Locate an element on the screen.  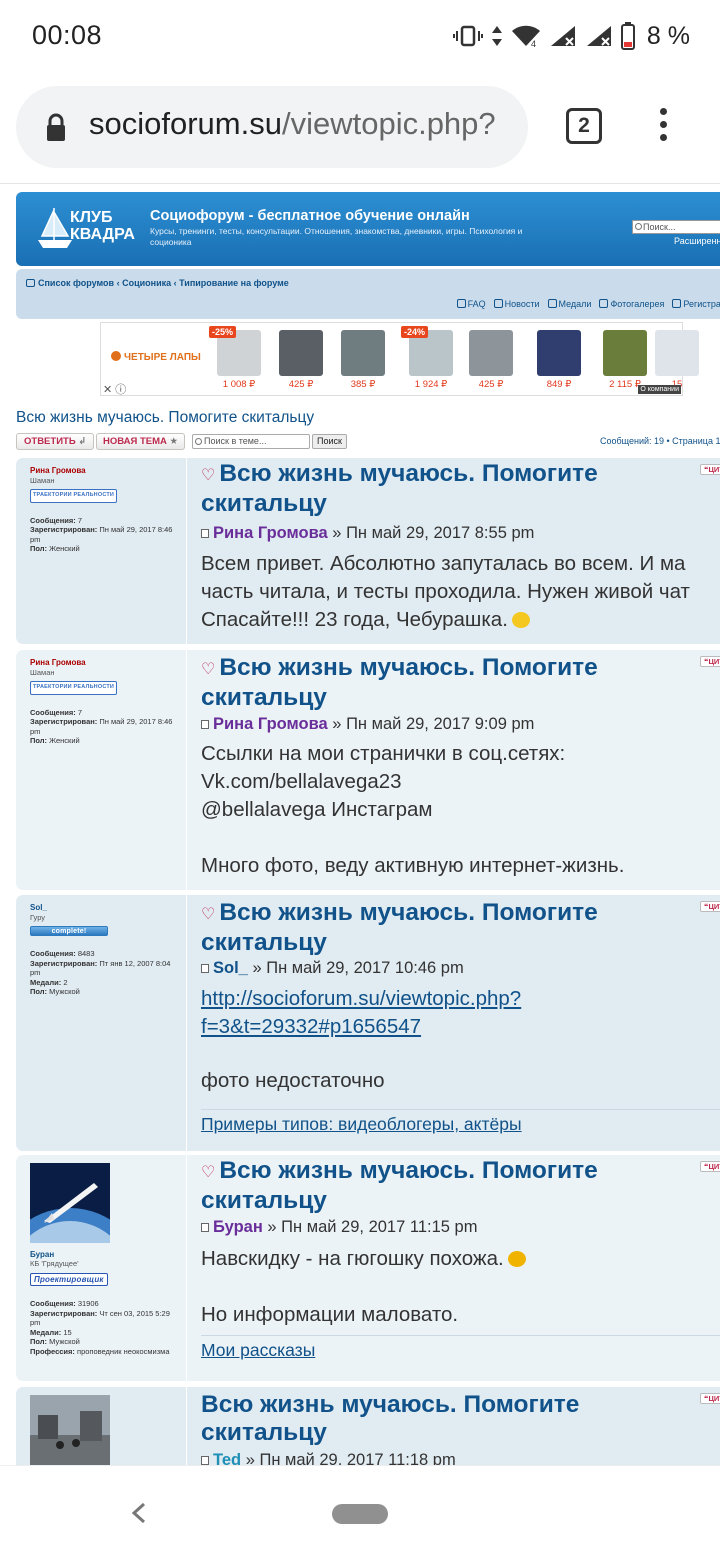
gallery-link: Фотогалерея is located at coordinates (631, 304).